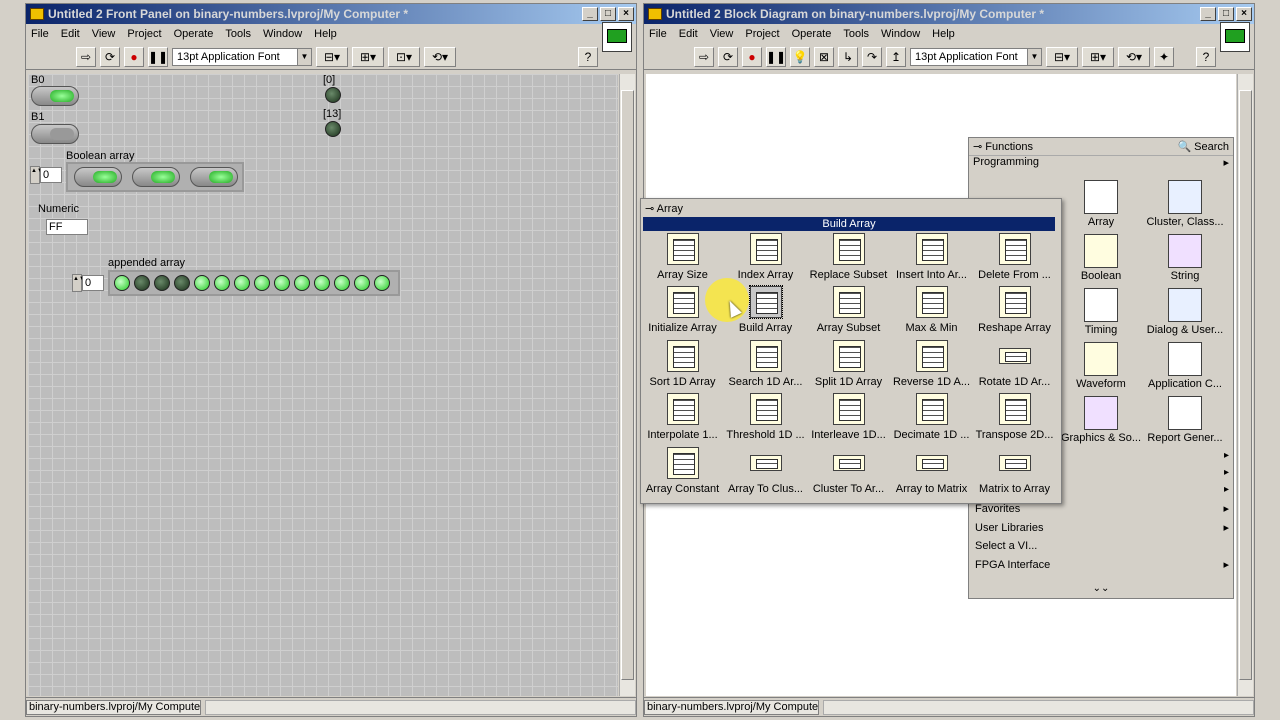  What do you see at coordinates (1101, 565) in the screenshot?
I see `list-item-fpga-interface: FPGA Interface` at bounding box center [1101, 565].